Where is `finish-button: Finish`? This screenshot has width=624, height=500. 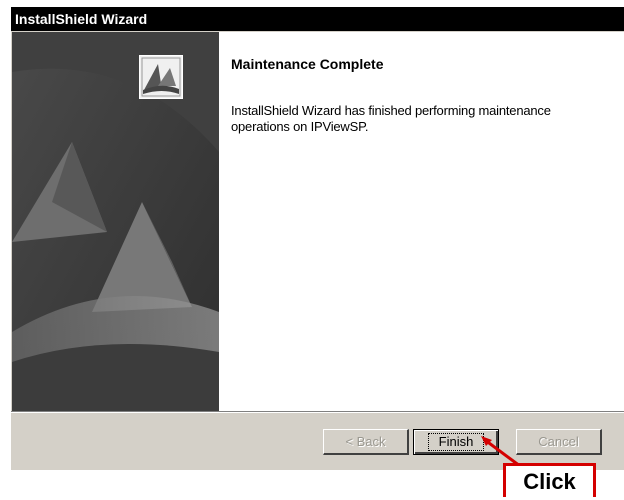 finish-button: Finish is located at coordinates (456, 442).